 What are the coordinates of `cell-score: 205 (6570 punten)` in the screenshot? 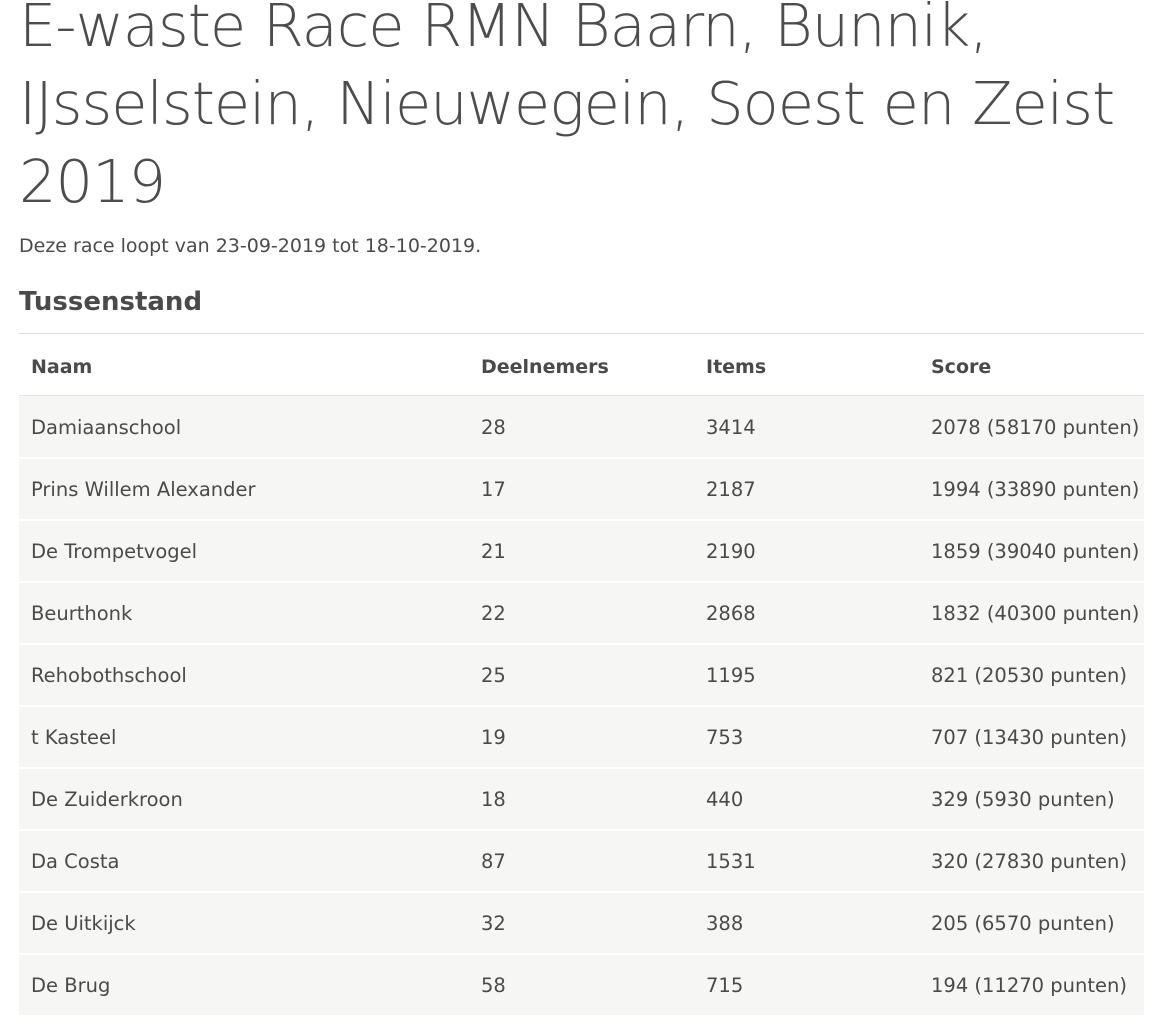 It's located at (1031, 923).